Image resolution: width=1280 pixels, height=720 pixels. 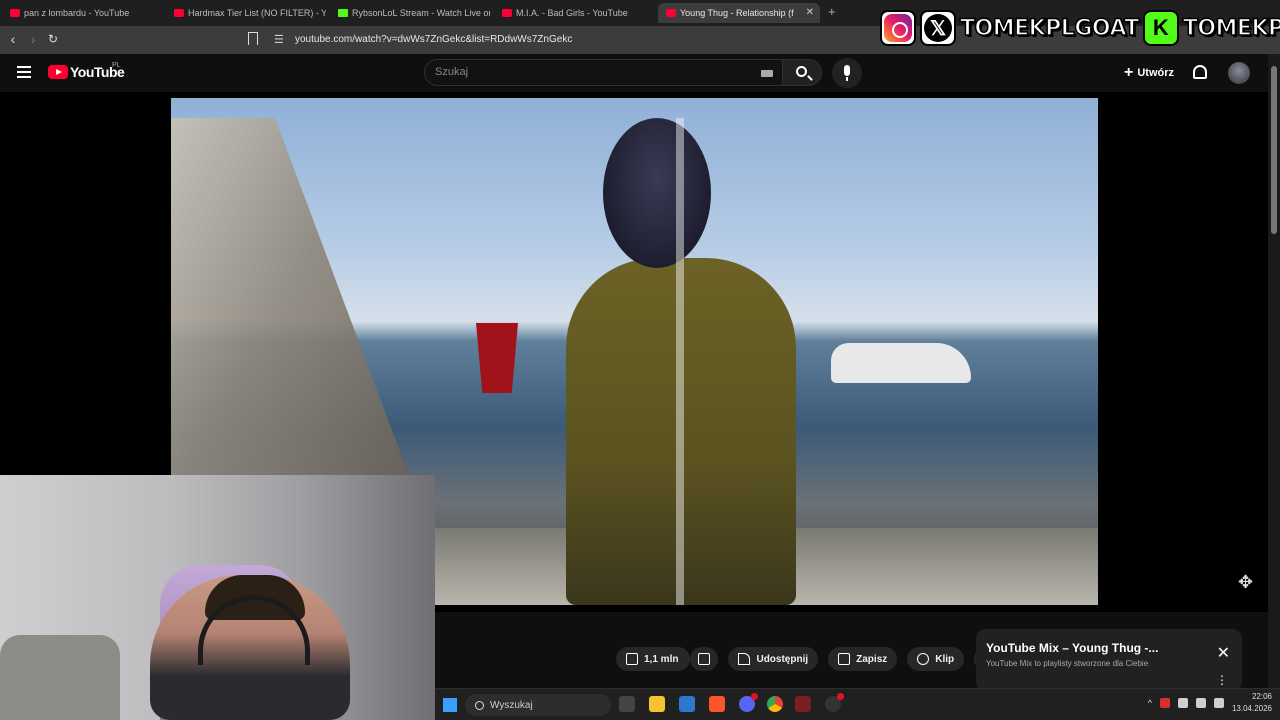 What do you see at coordinates (803, 704) in the screenshot?
I see `game-launcher-icon` at bounding box center [803, 704].